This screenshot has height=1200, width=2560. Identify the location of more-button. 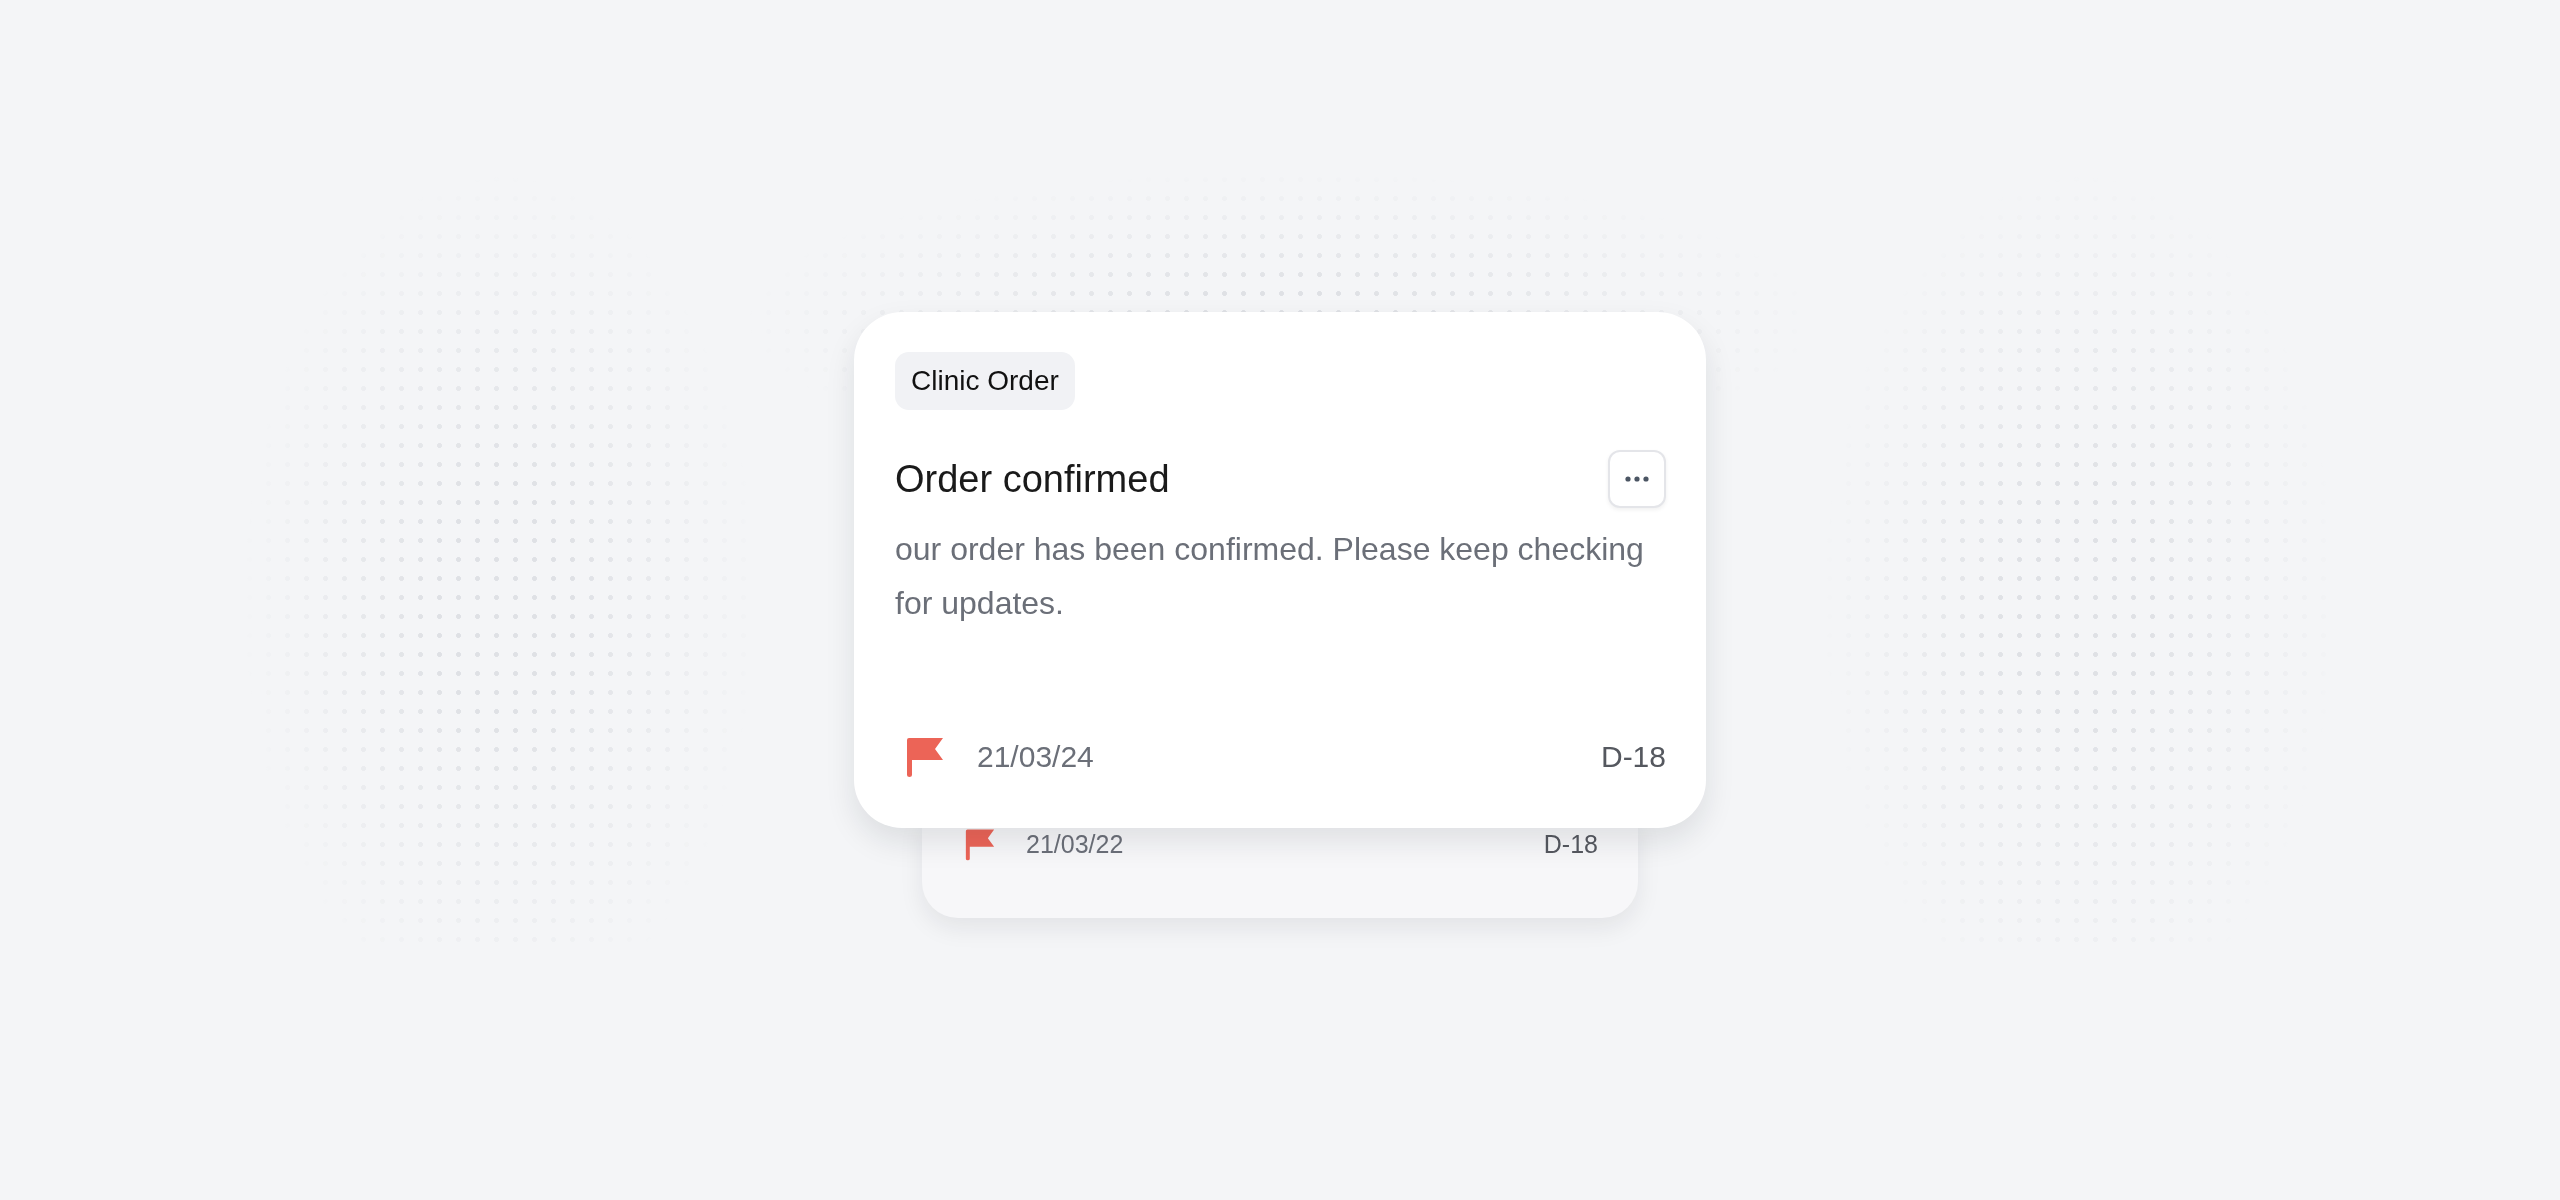
(1637, 479).